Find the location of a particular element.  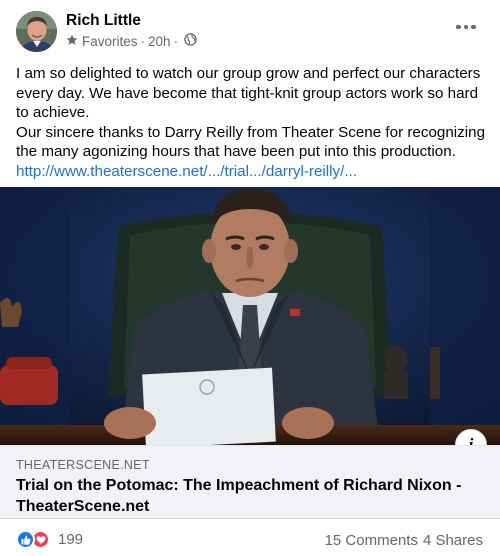

author-avatar is located at coordinates (36, 31).